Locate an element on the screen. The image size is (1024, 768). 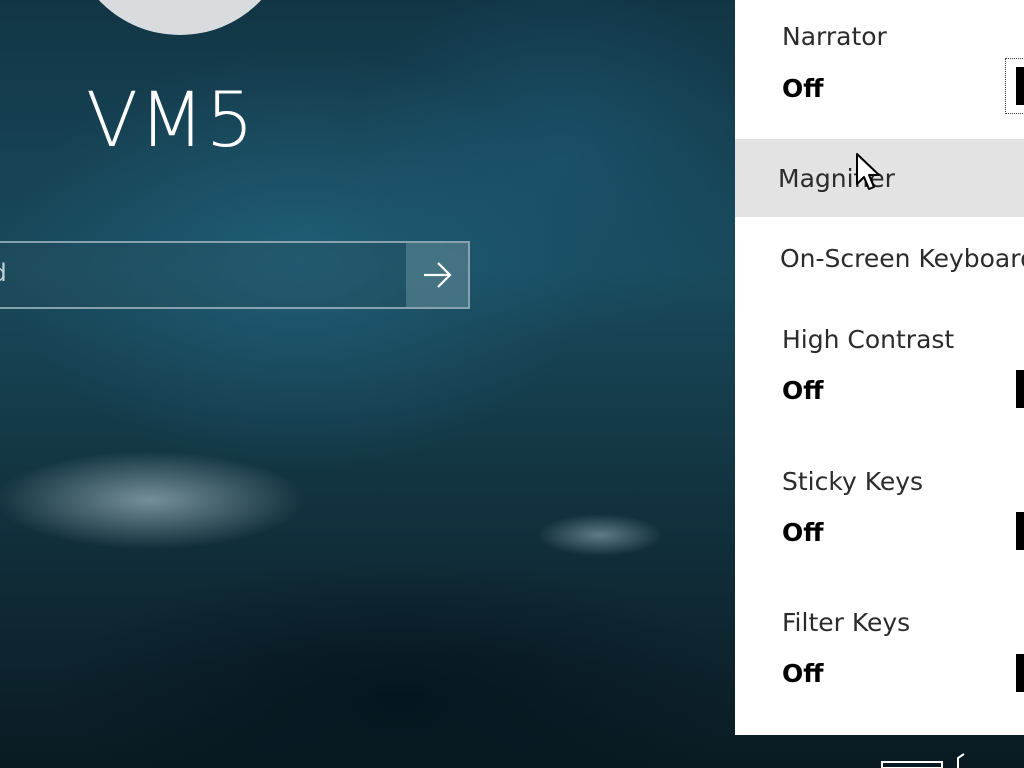
narrator-toggle is located at coordinates (1020, 86).